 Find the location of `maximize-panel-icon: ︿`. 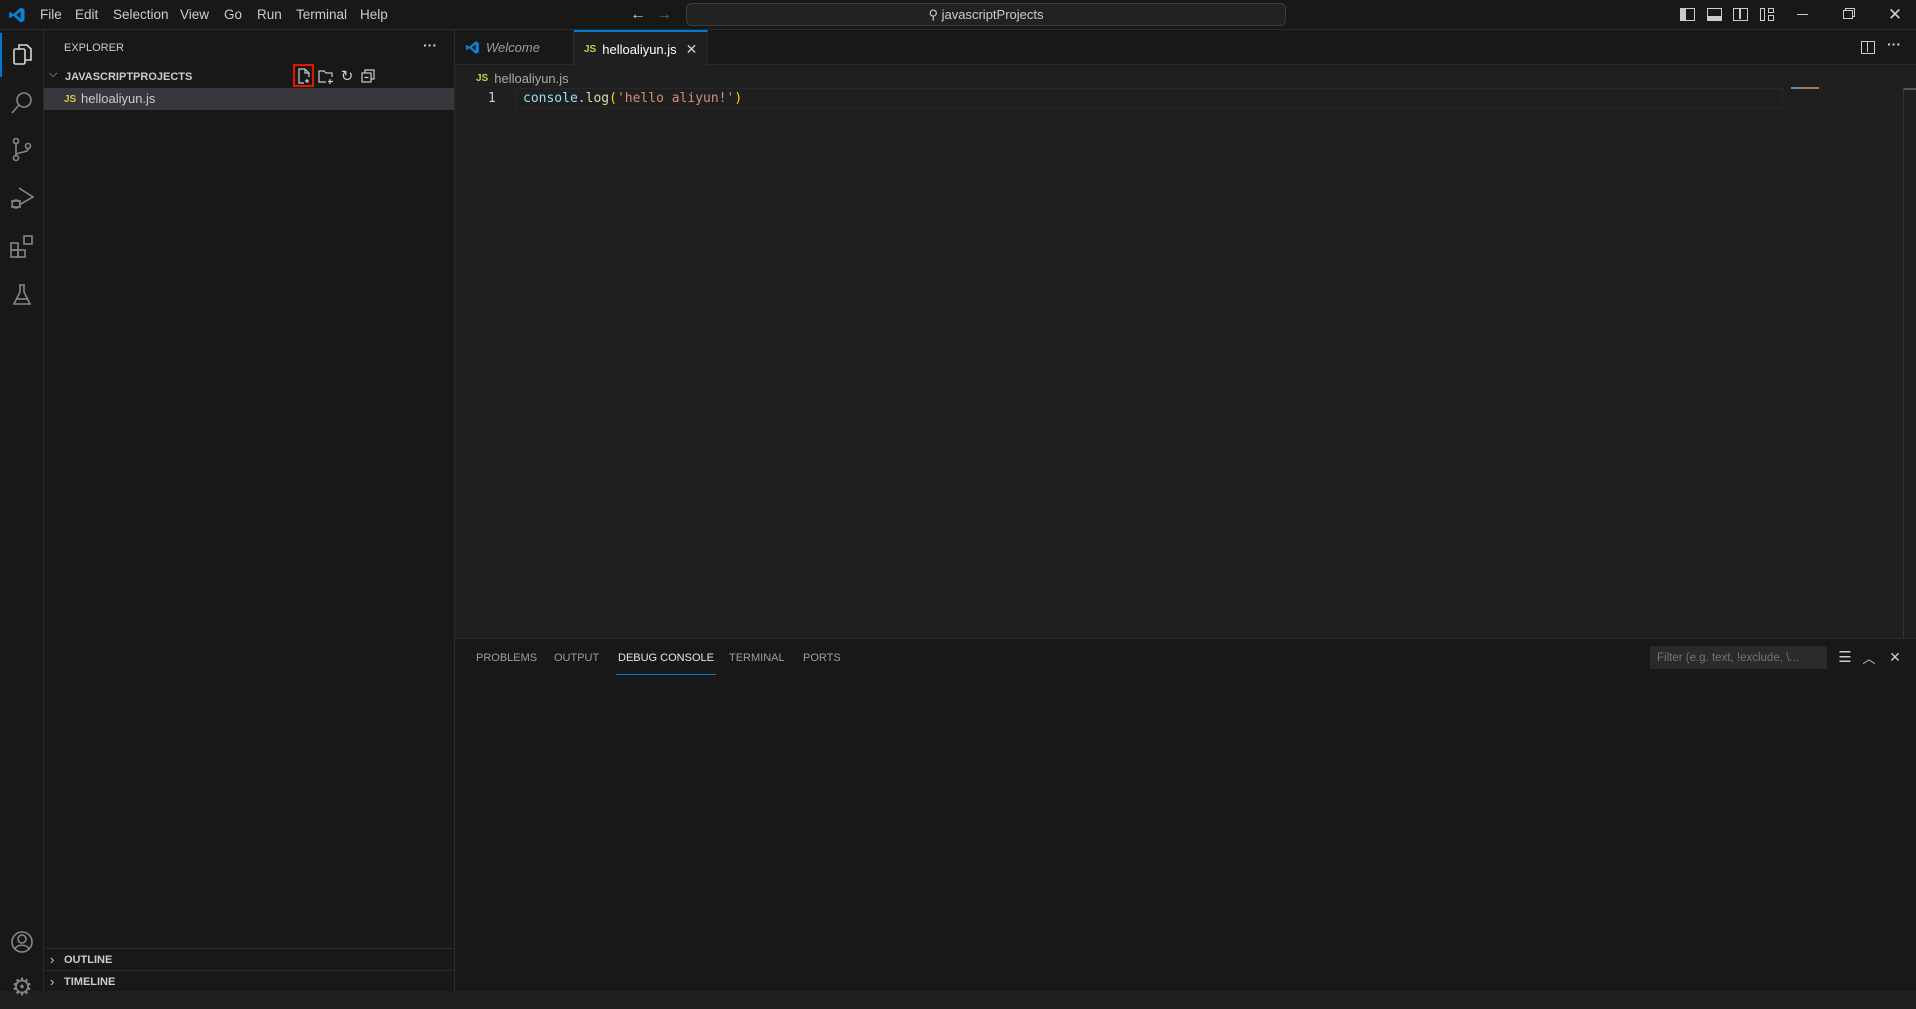

maximize-panel-icon: ︿ is located at coordinates (1869, 657).